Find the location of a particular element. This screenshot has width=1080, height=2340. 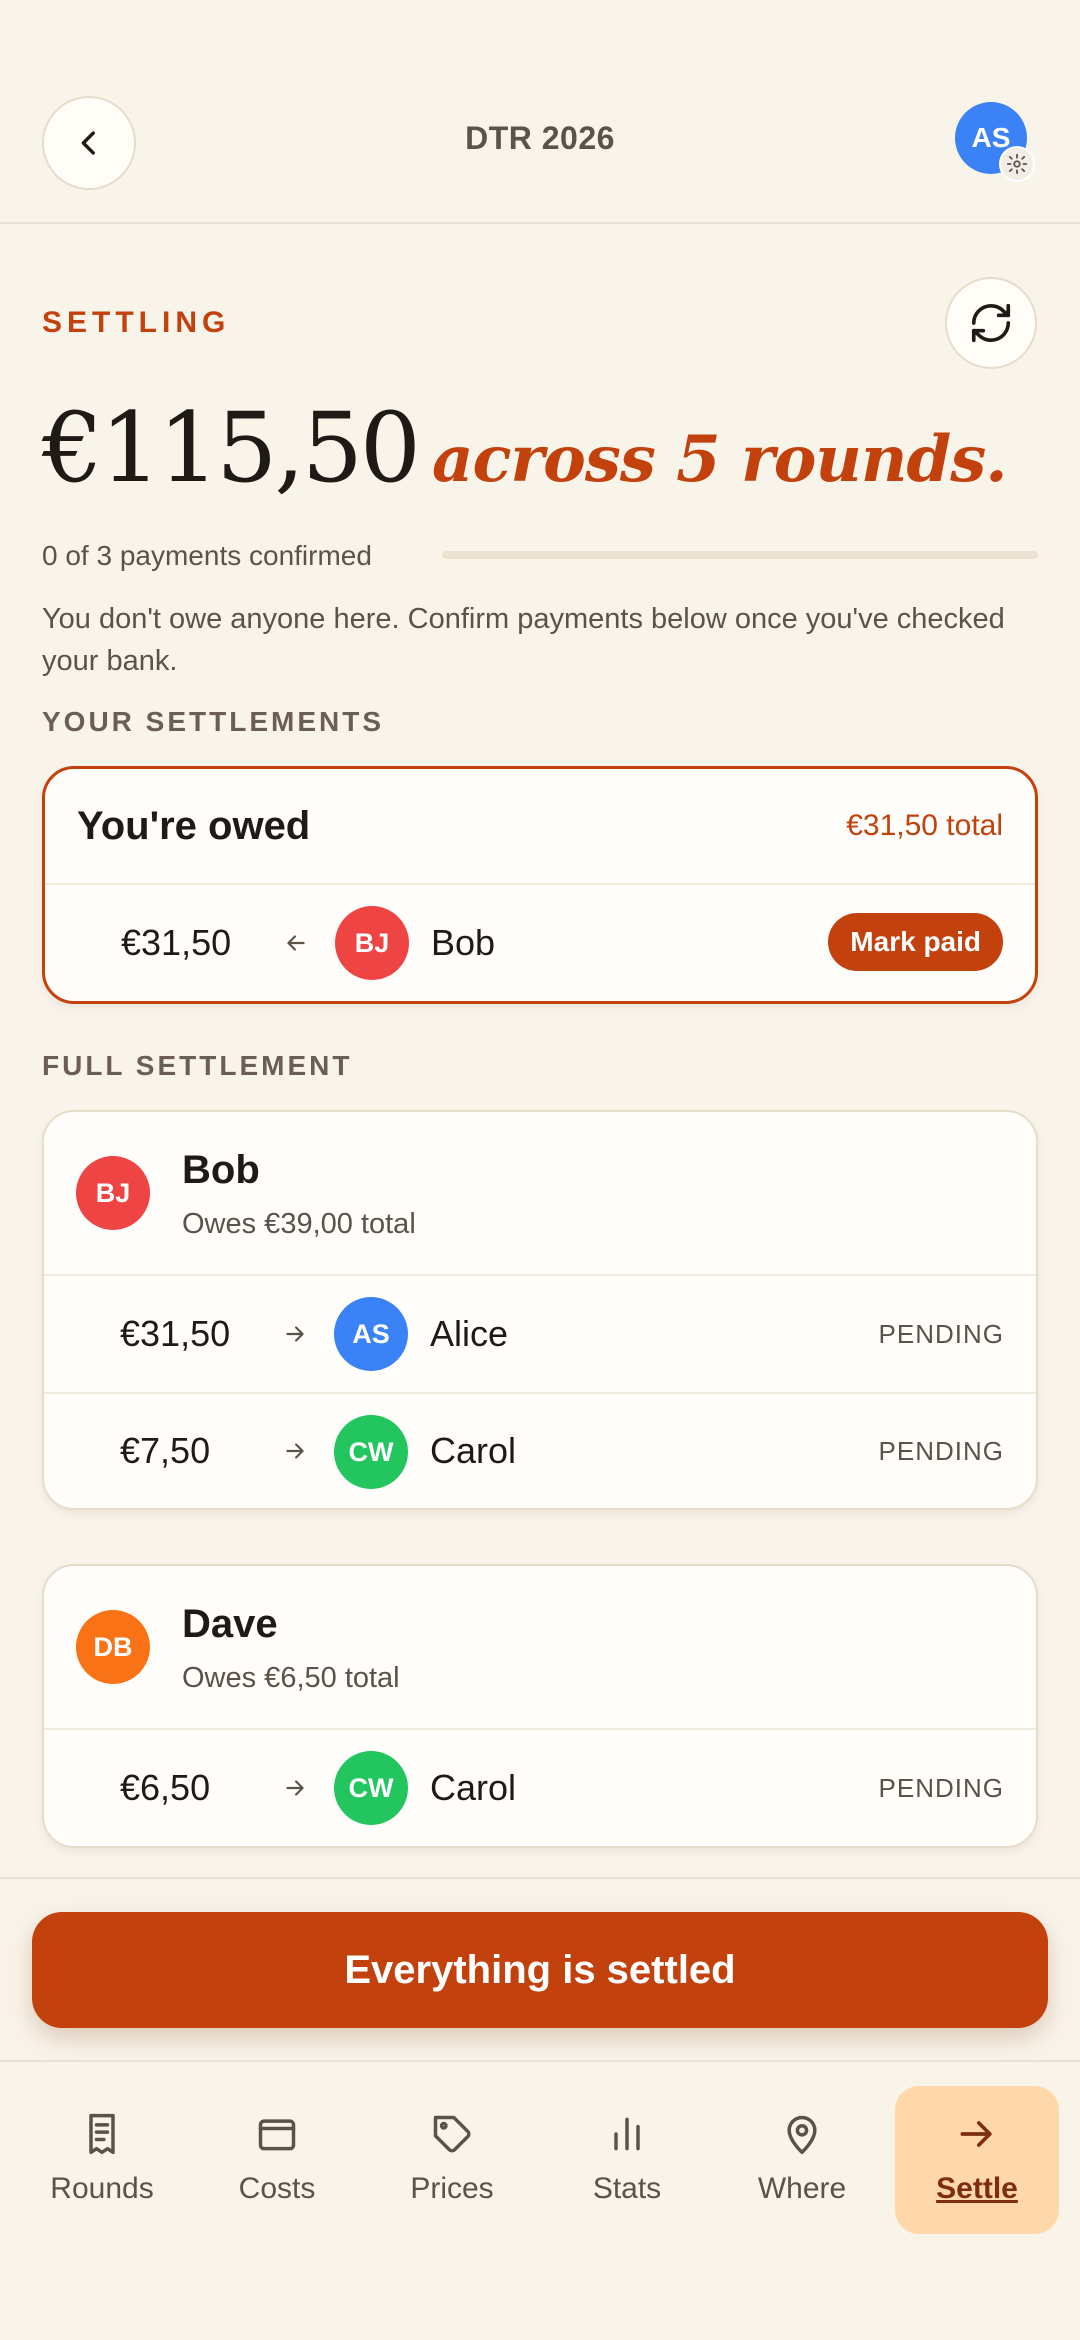

top-bar: DTR 2026 AS is located at coordinates (540, 112).